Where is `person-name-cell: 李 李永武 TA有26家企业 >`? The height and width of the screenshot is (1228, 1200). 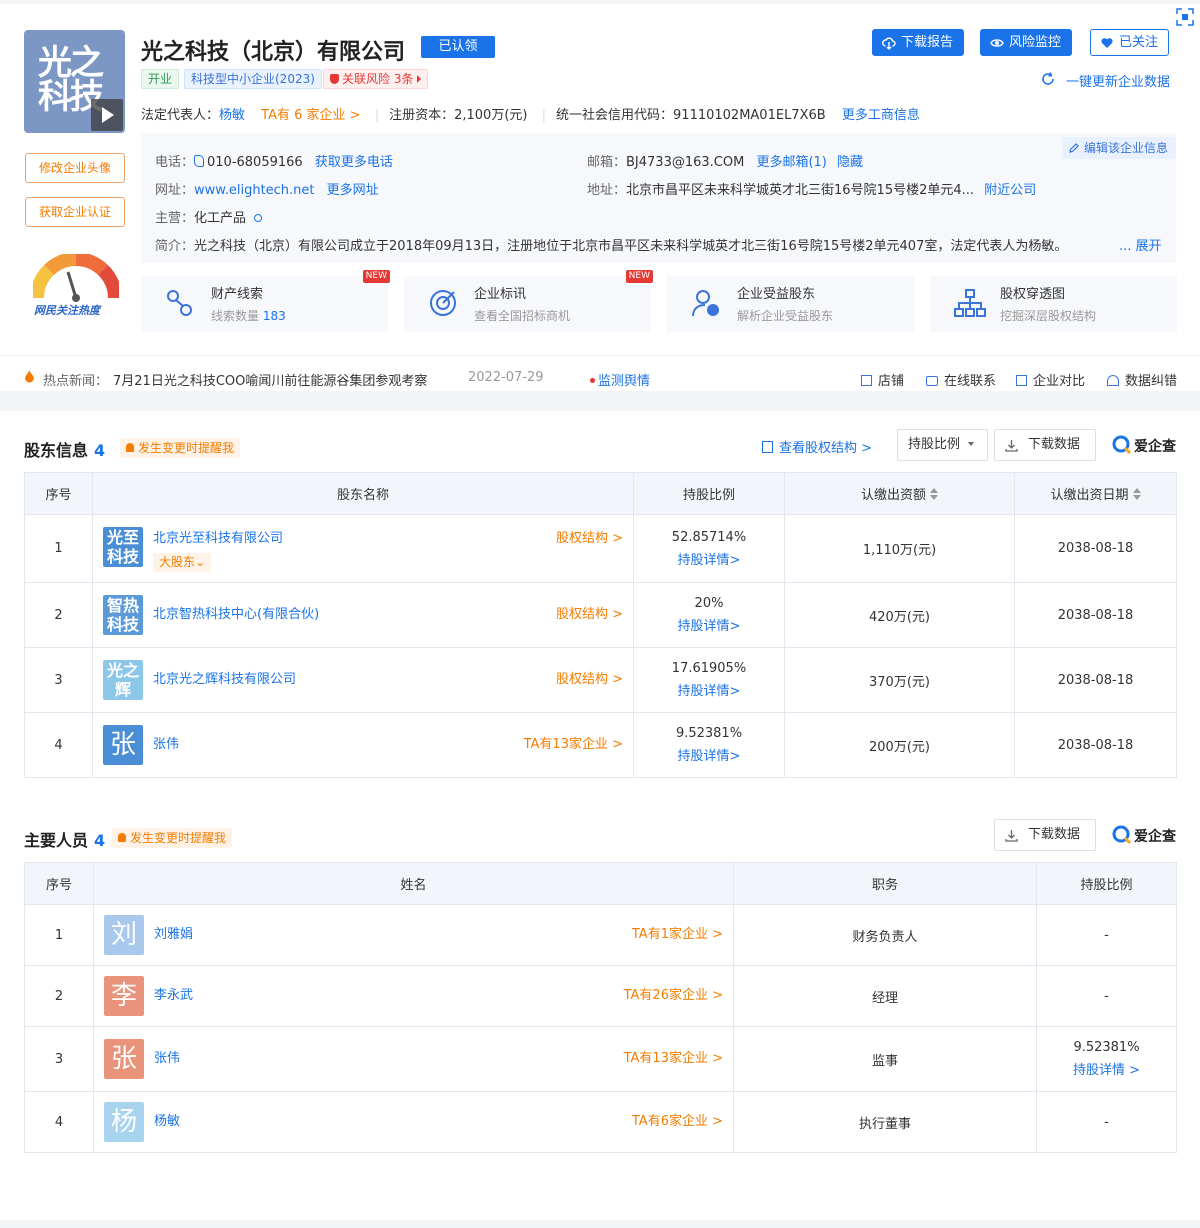
person-name-cell: 李 李永武 TA有26家企业 > is located at coordinates (413, 996).